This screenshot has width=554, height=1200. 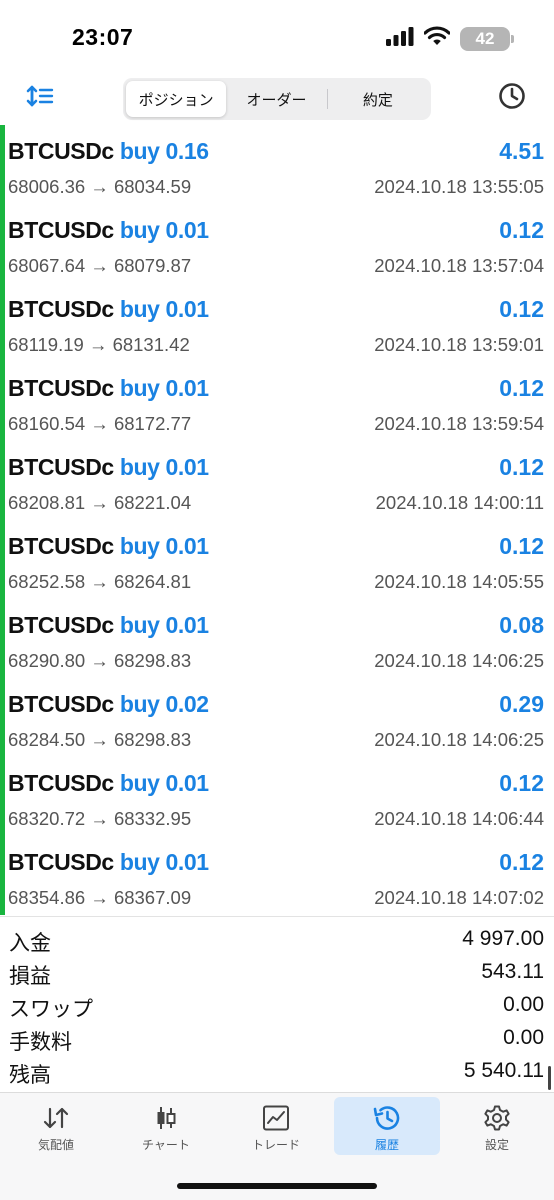 I want to click on tab-trade: トレード, so click(x=276, y=1126).